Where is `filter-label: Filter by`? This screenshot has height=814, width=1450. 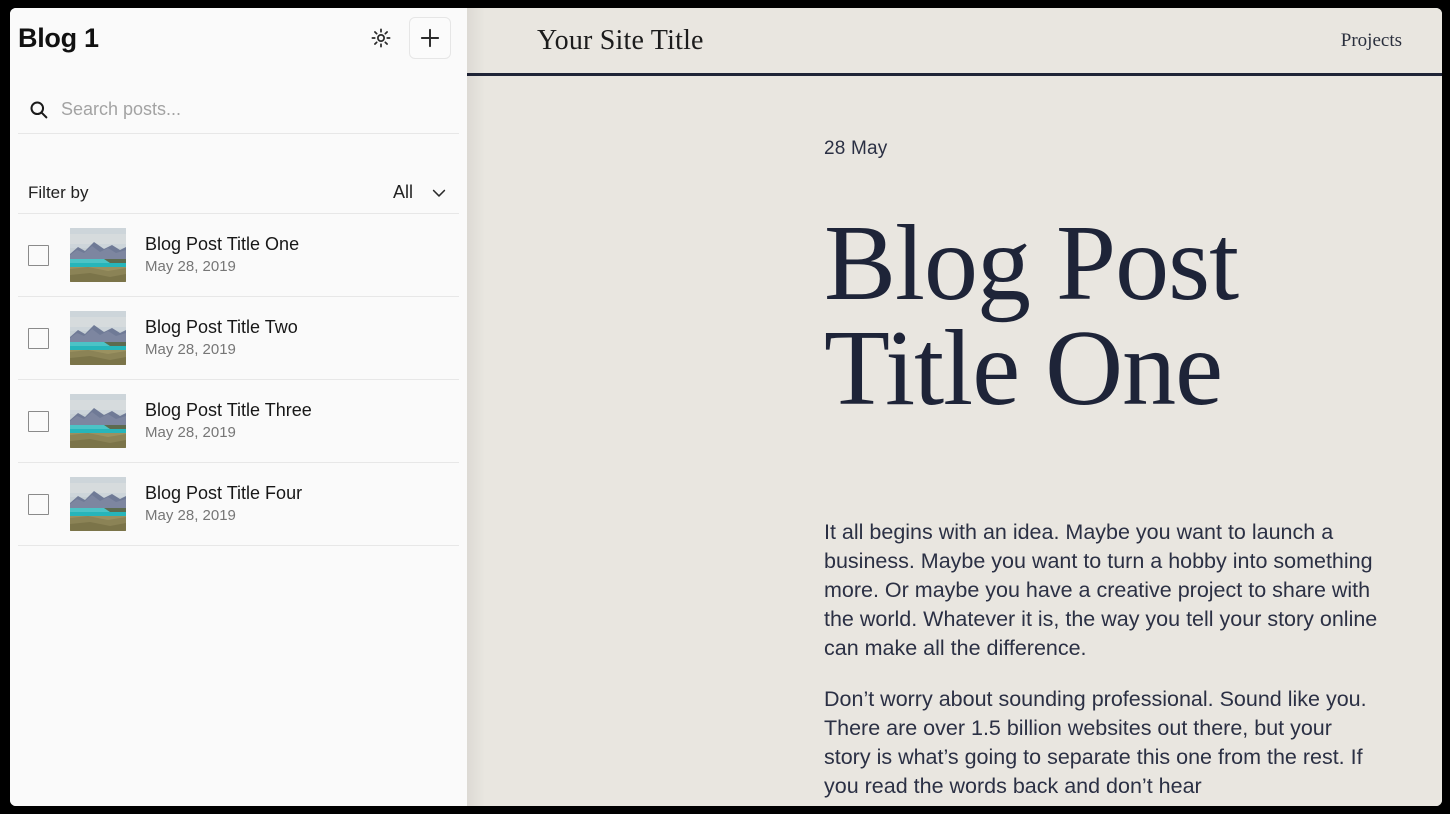 filter-label: Filter by is located at coordinates (58, 192).